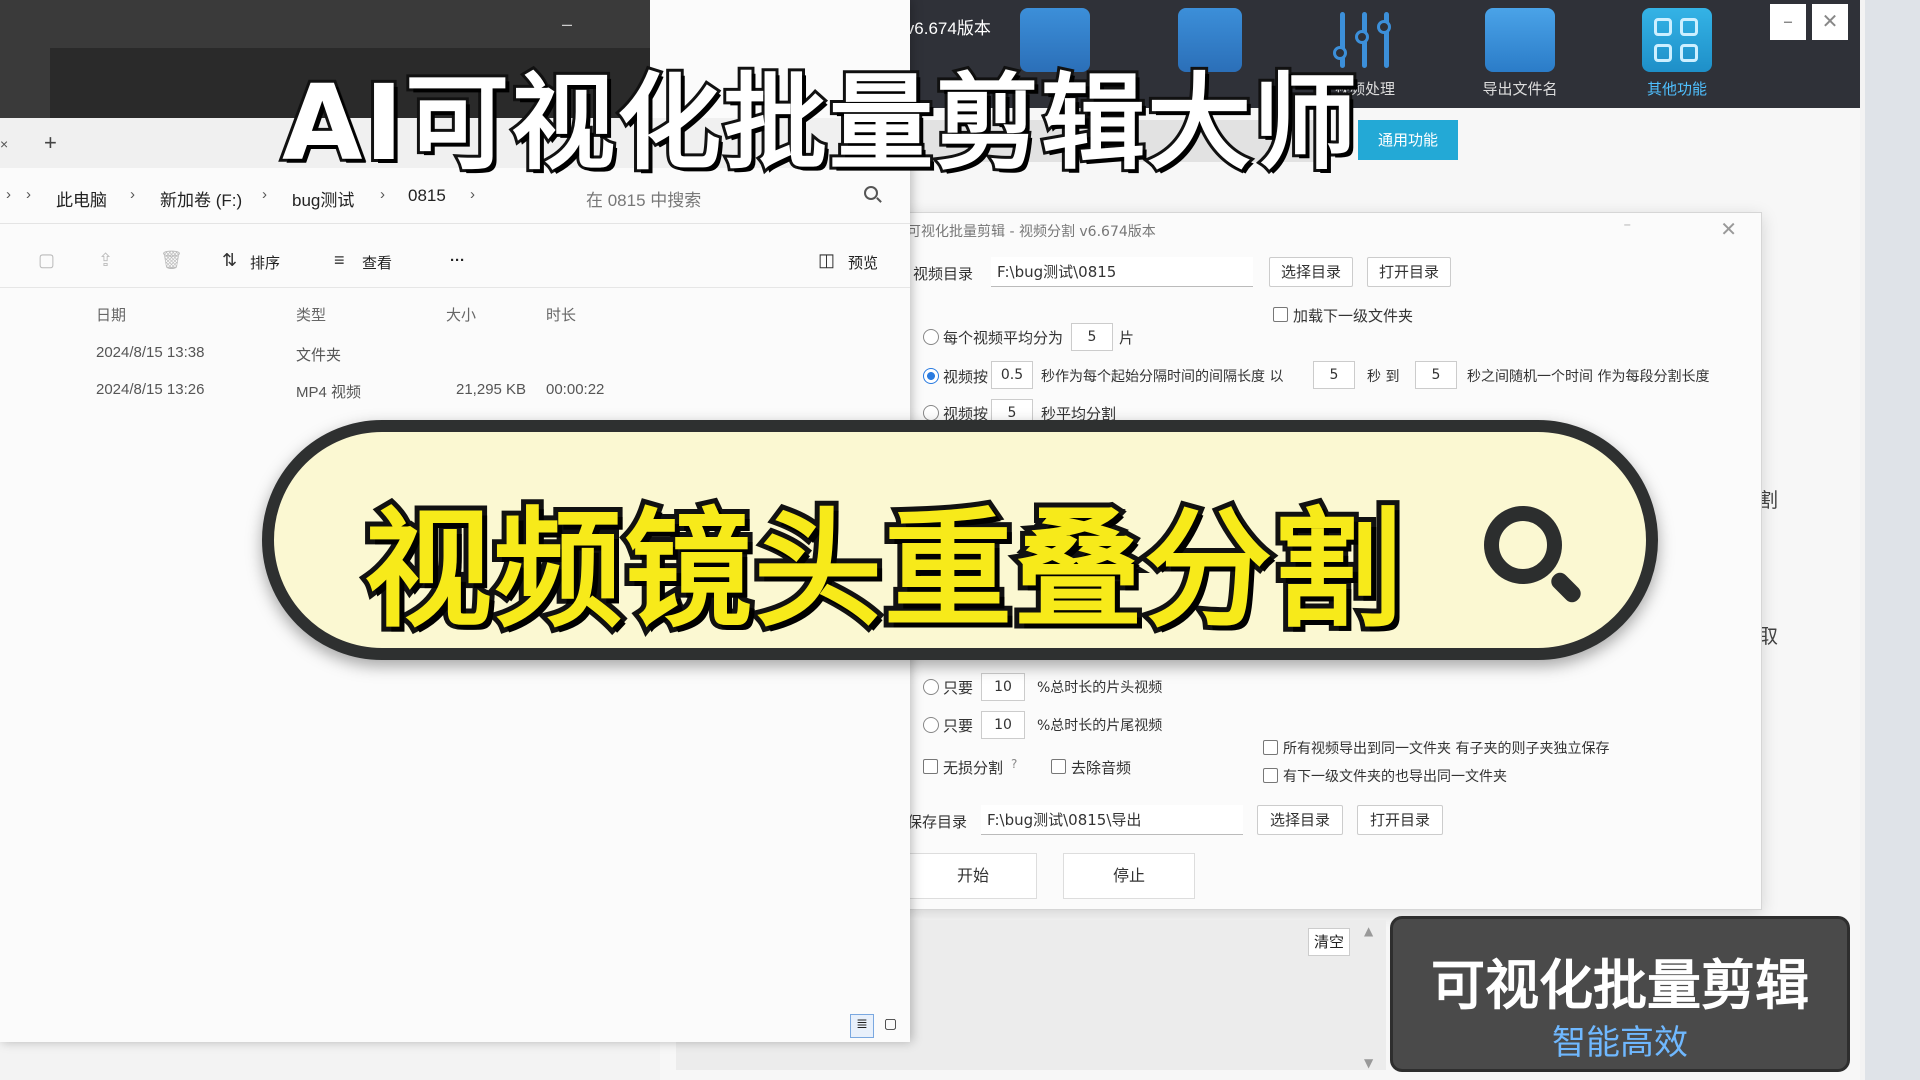 This screenshot has height=1080, width=1920. I want to click on save-dir-label: 保存目录, so click(937, 822).